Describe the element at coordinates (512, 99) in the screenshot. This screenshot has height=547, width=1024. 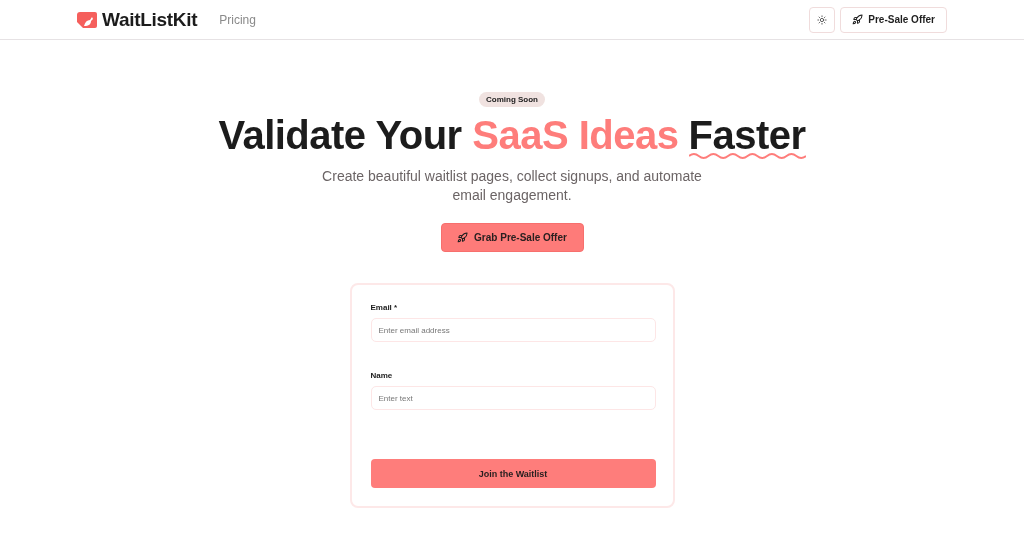
I see `status-badge: Coming Soon` at that location.